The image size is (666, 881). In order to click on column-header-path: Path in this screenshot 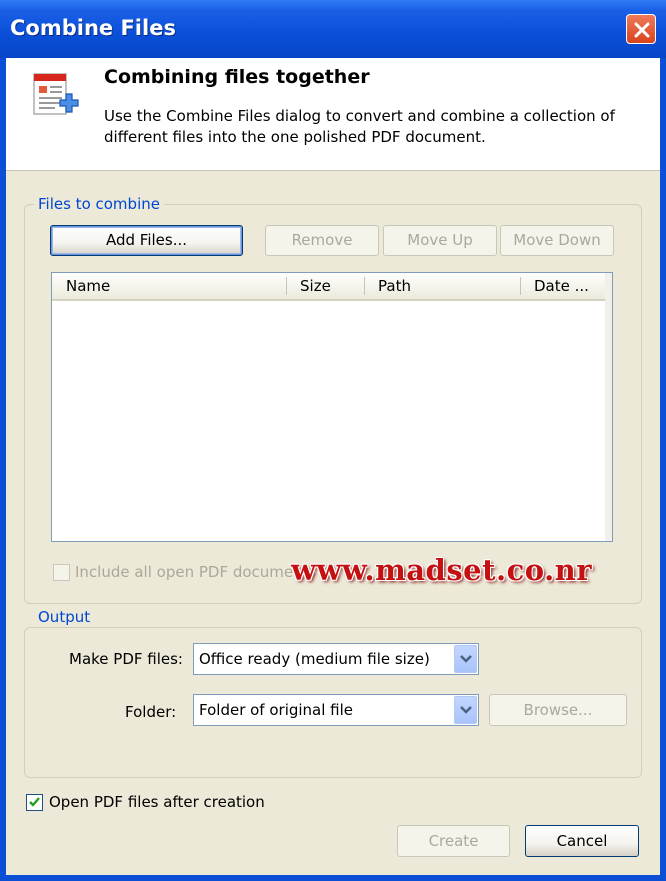, I will do `click(443, 286)`.